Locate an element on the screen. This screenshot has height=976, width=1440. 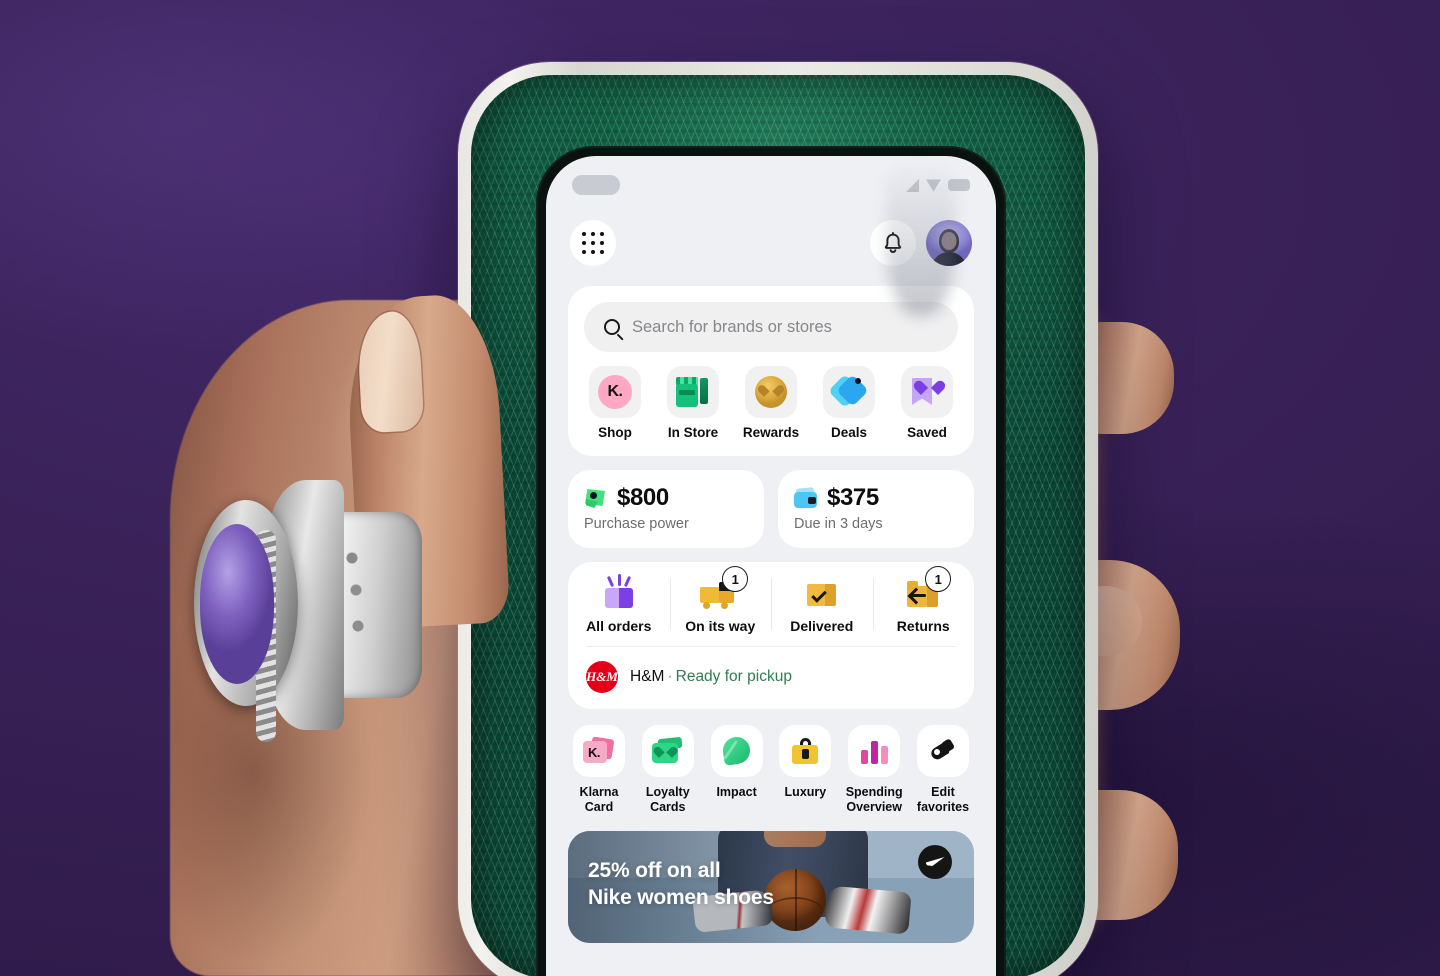
ring-bezel is located at coordinates (246, 621).